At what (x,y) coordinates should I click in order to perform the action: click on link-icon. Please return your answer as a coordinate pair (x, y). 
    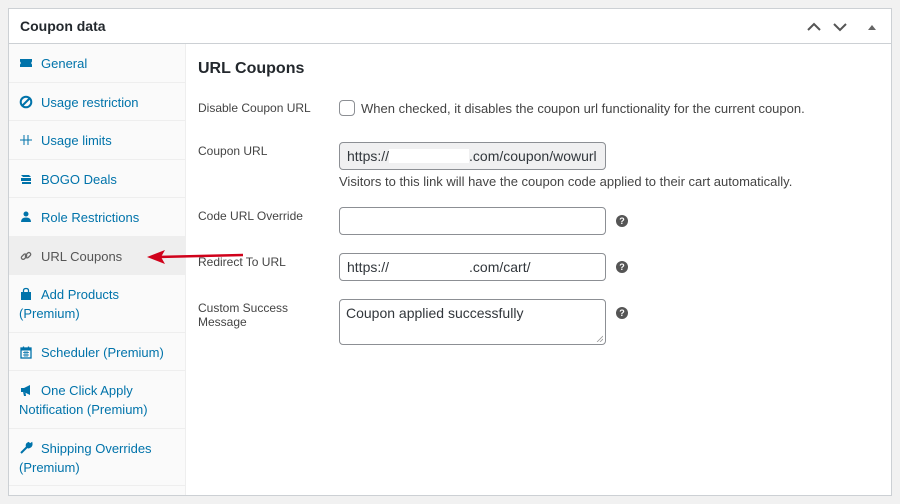
    Looking at the image, I should click on (26, 255).